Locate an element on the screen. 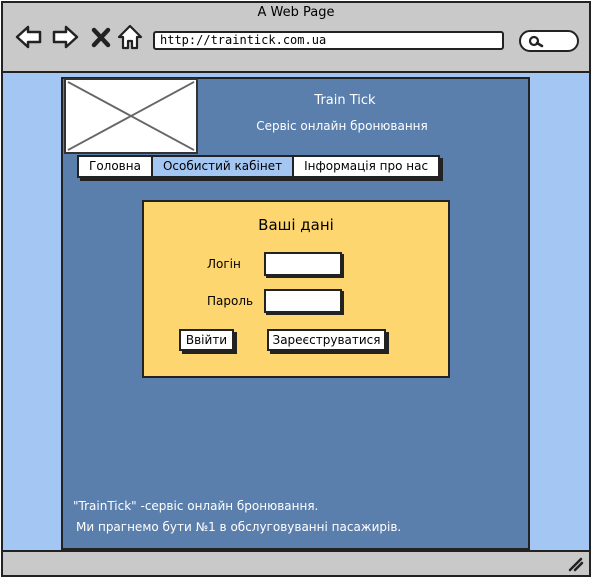 This screenshot has height=579, width=592. arrow-left-icon is located at coordinates (28, 37).